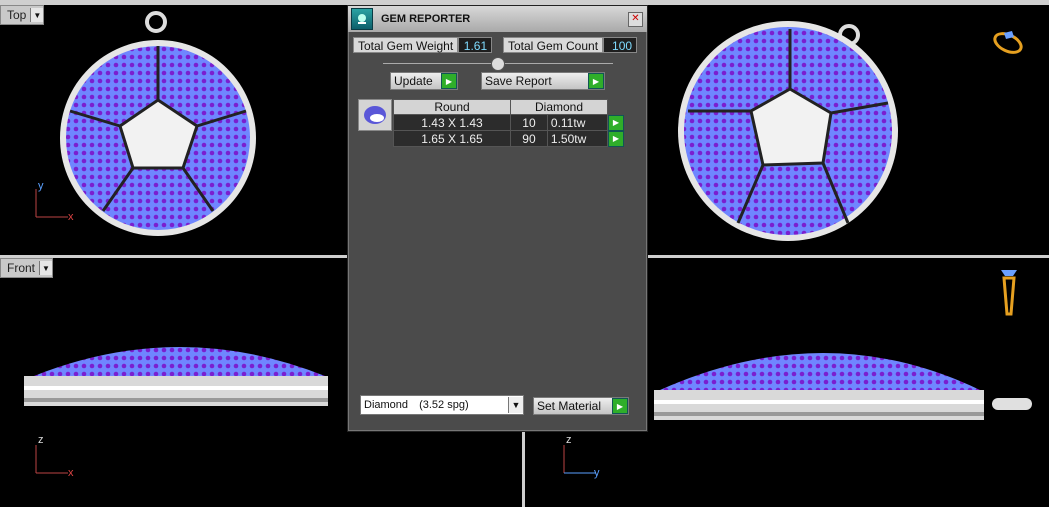 The width and height of the screenshot is (1049, 507). What do you see at coordinates (581, 456) in the screenshot?
I see `axis-gizmo-right: z y` at bounding box center [581, 456].